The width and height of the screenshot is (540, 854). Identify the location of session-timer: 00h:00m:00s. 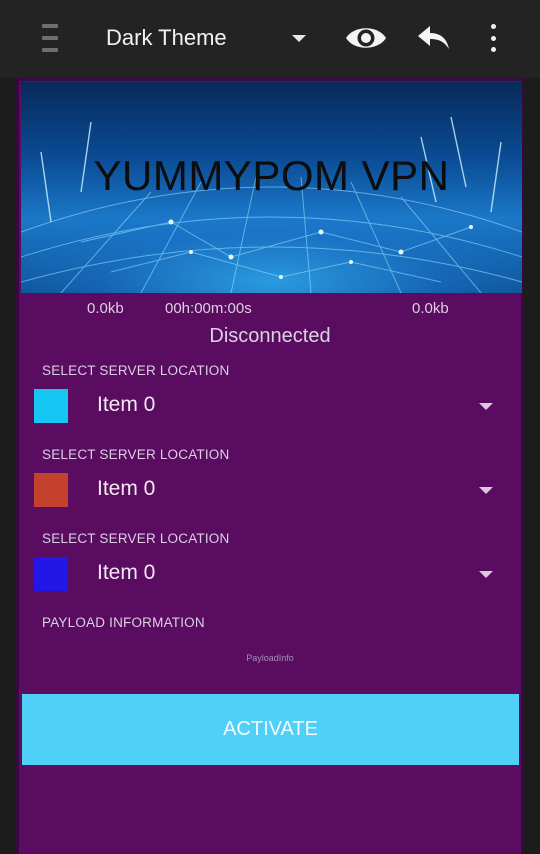
(208, 308).